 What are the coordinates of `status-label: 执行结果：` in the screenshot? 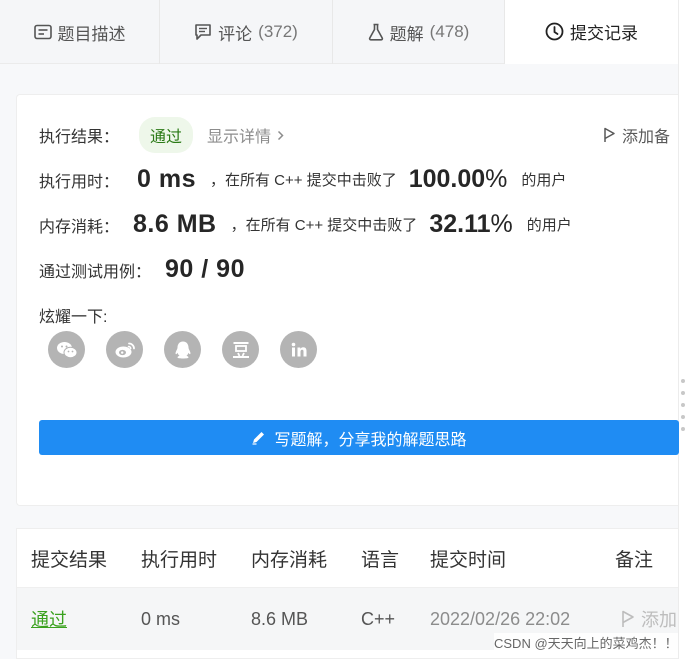 It's located at (79, 137).